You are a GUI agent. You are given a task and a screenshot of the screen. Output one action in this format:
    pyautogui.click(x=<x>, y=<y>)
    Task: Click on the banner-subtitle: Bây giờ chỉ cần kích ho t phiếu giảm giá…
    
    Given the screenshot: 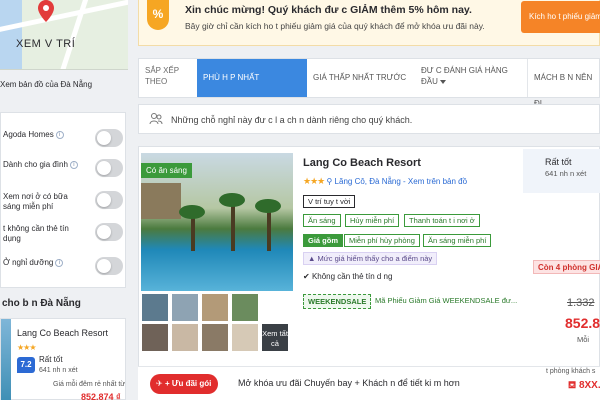 What is the action you would take?
    pyautogui.click(x=335, y=26)
    